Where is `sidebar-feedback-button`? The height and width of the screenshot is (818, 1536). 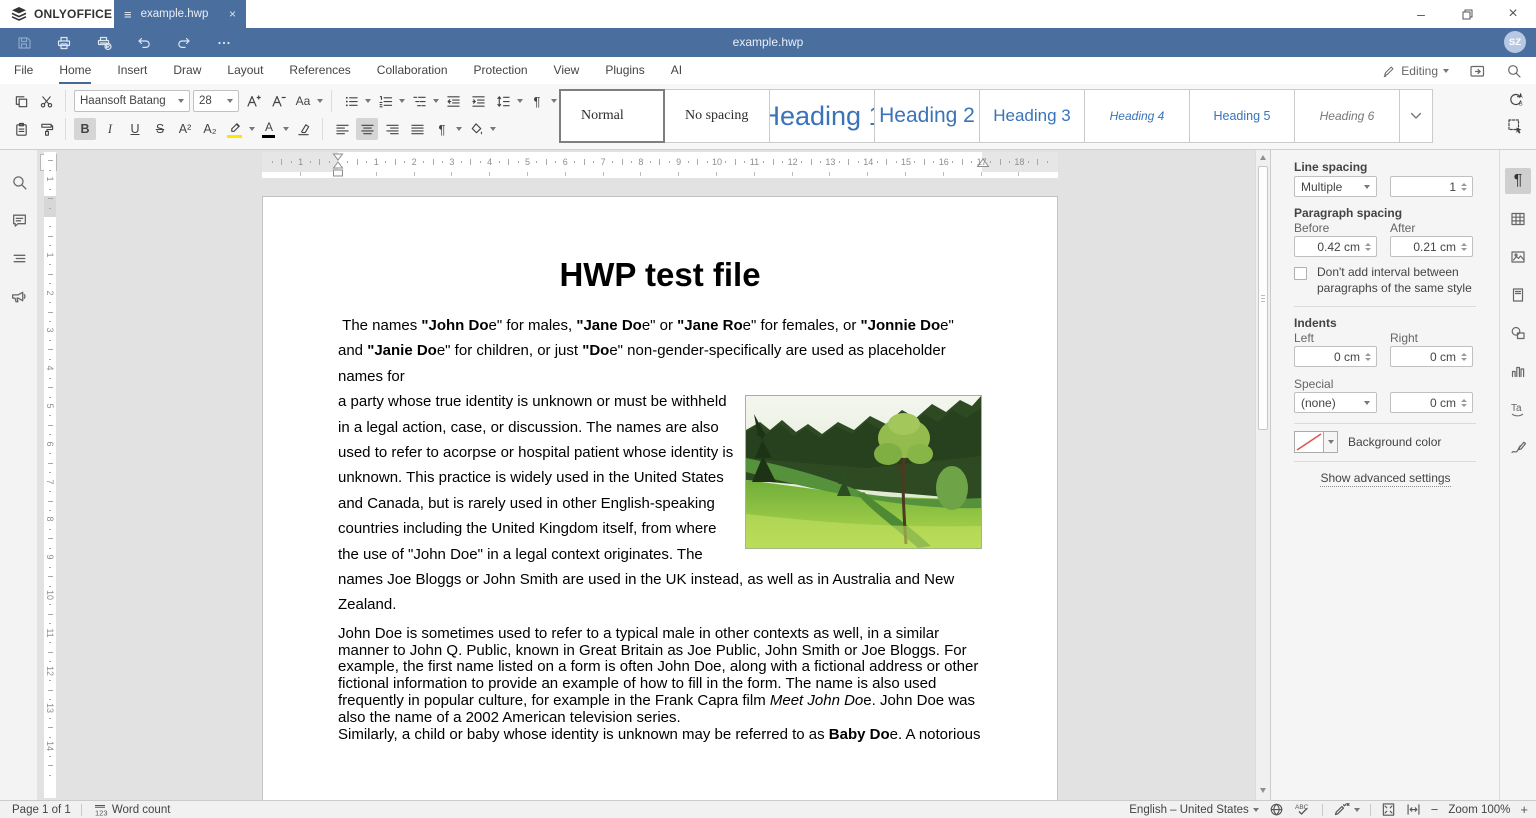
sidebar-feedback-button is located at coordinates (19, 296).